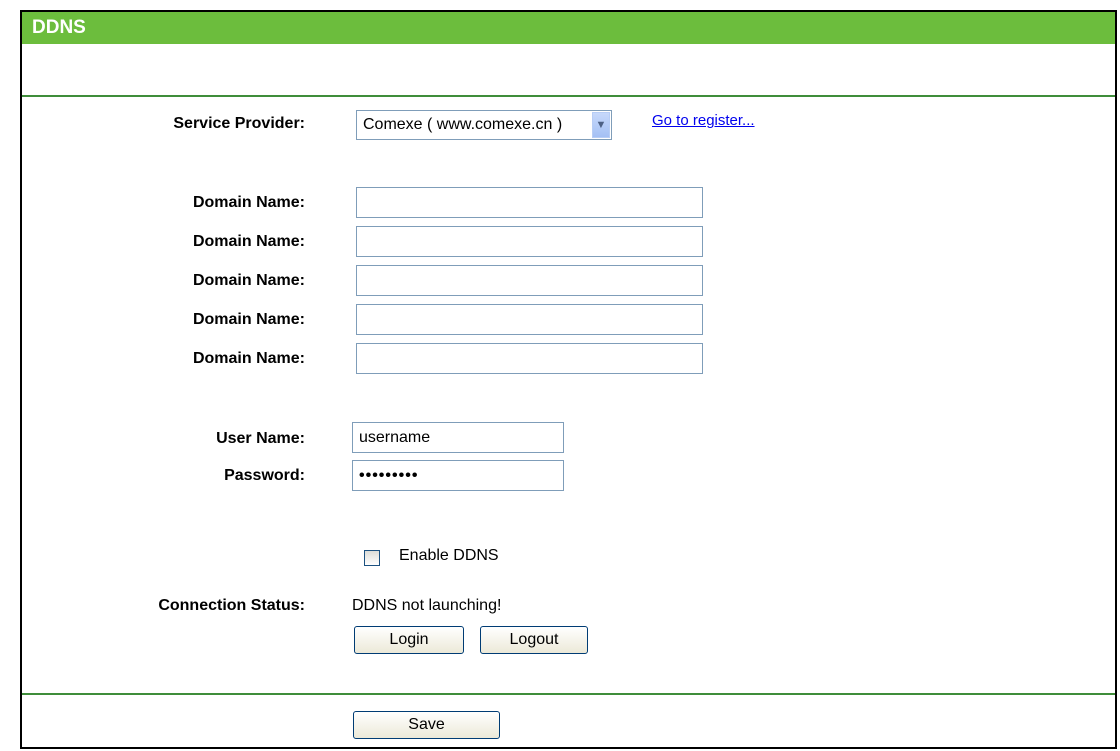  I want to click on connection-status-value: DDNS not launching!, so click(427, 605).